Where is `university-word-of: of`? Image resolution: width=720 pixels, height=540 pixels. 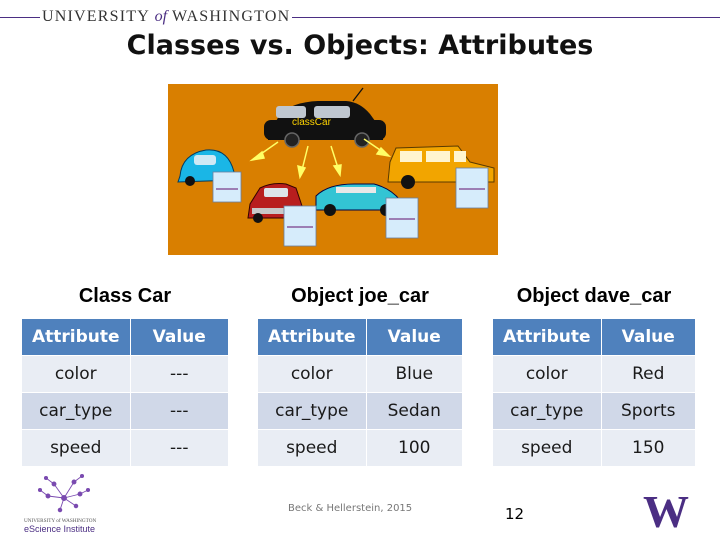 university-word-of: of is located at coordinates (161, 16).